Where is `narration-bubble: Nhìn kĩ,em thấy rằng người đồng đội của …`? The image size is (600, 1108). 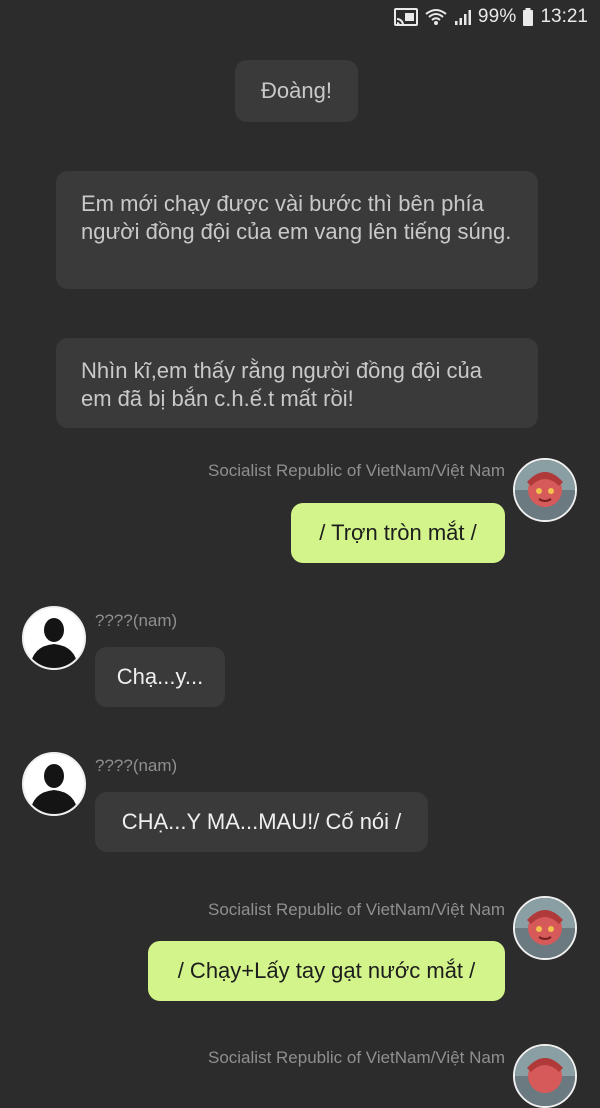
narration-bubble: Nhìn kĩ,em thấy rằng người đồng đội của … is located at coordinates (297, 383).